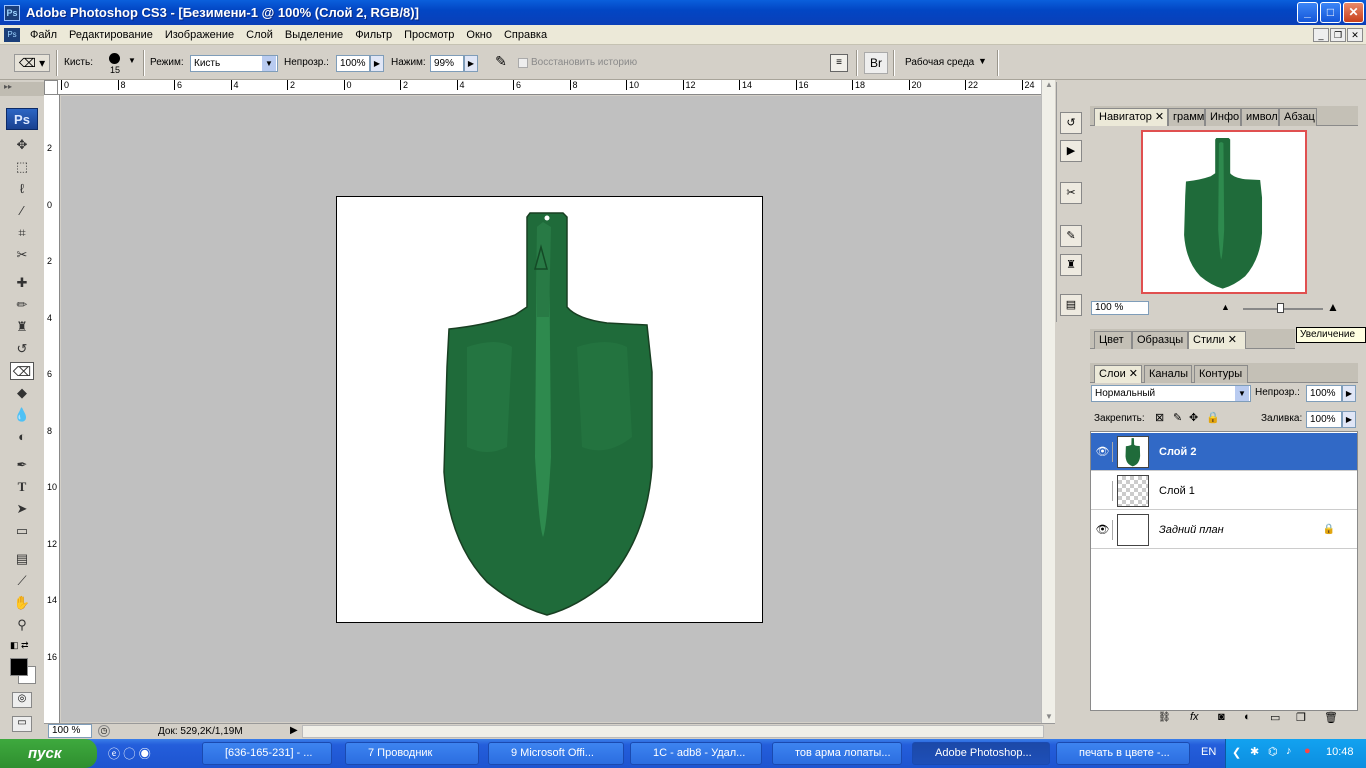  I want to click on layer-mask-icon: ◙, so click(1221, 717).